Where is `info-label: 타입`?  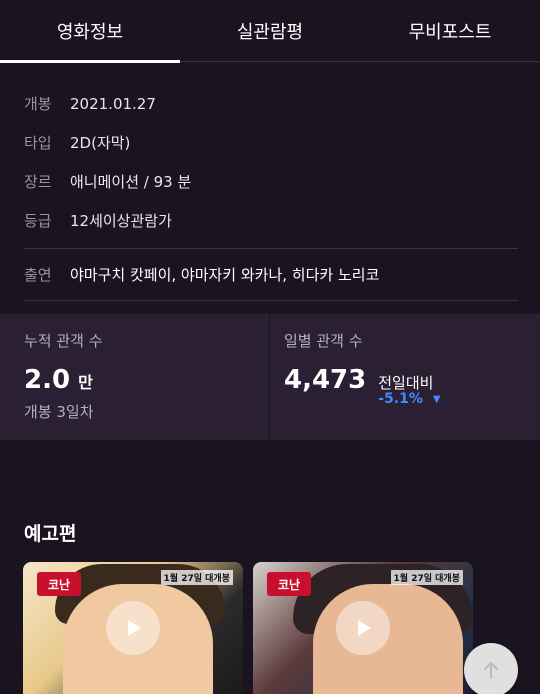
info-label: 타입 is located at coordinates (38, 143).